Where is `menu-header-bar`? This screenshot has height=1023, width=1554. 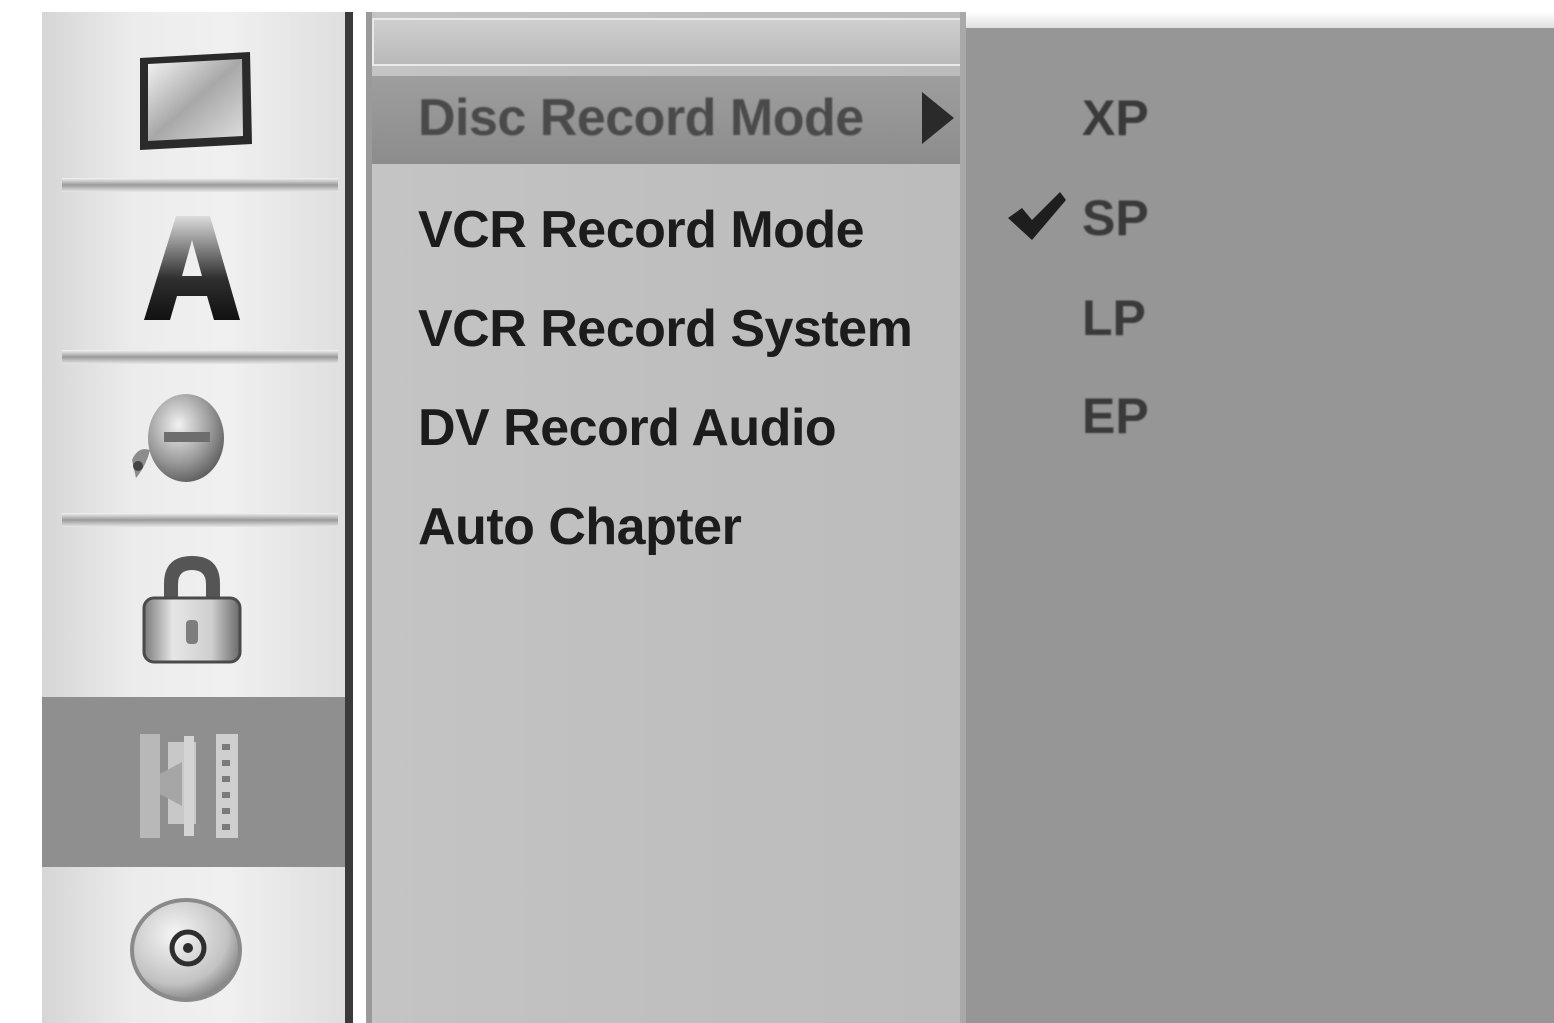
menu-header-bar is located at coordinates (667, 42).